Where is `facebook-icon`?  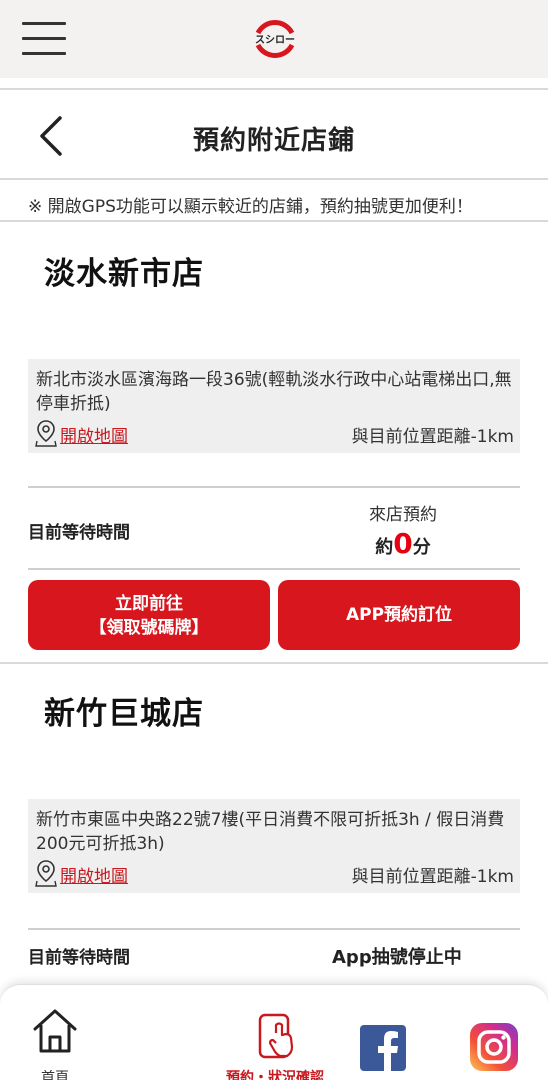
facebook-icon is located at coordinates (383, 1048).